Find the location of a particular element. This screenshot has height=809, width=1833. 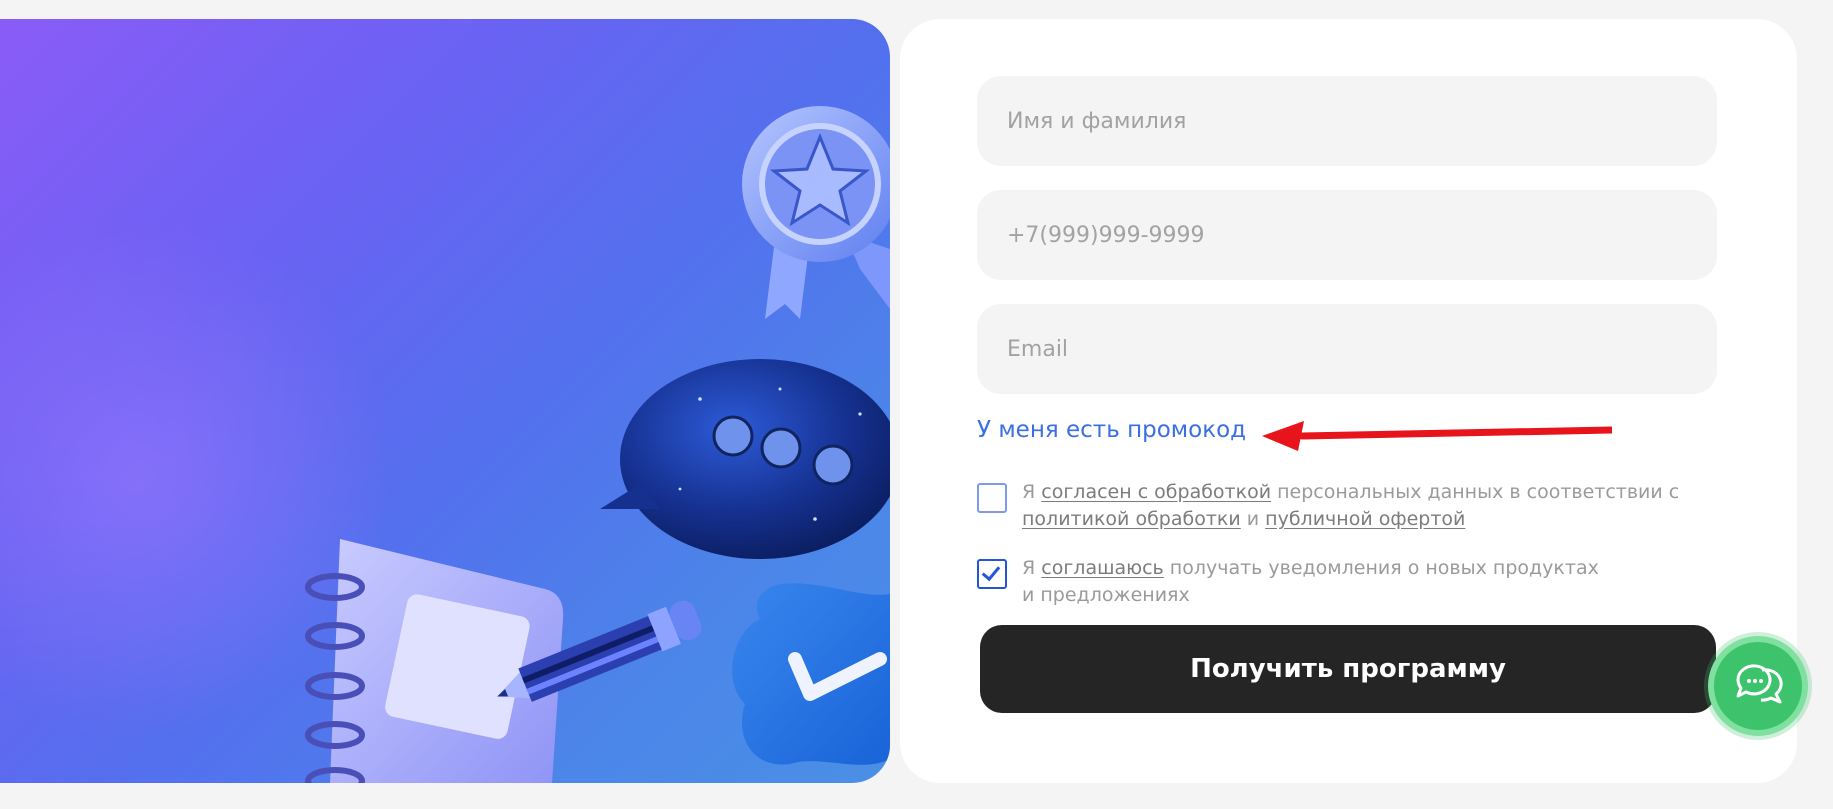

get-program-button: Получить программу is located at coordinates (1348, 669).